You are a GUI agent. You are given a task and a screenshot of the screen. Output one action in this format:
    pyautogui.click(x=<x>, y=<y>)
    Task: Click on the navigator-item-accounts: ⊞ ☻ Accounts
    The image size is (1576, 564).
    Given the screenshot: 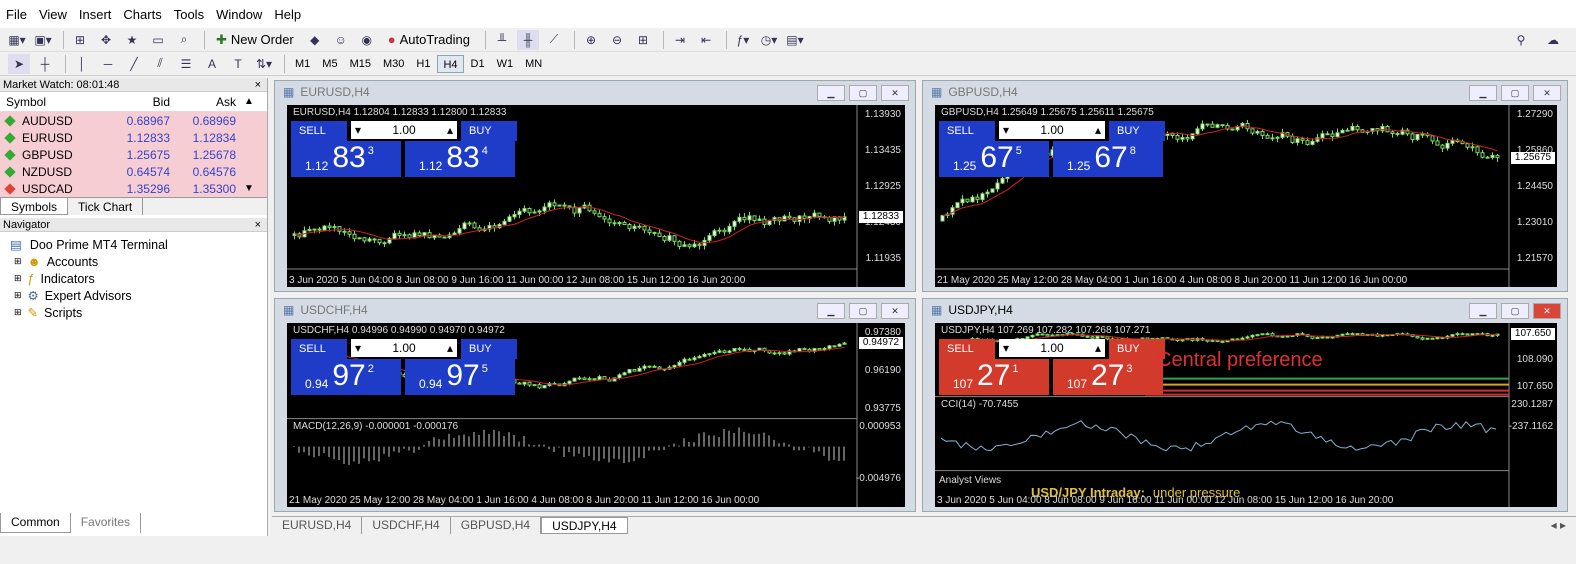 What is the action you would take?
    pyautogui.click(x=138, y=261)
    